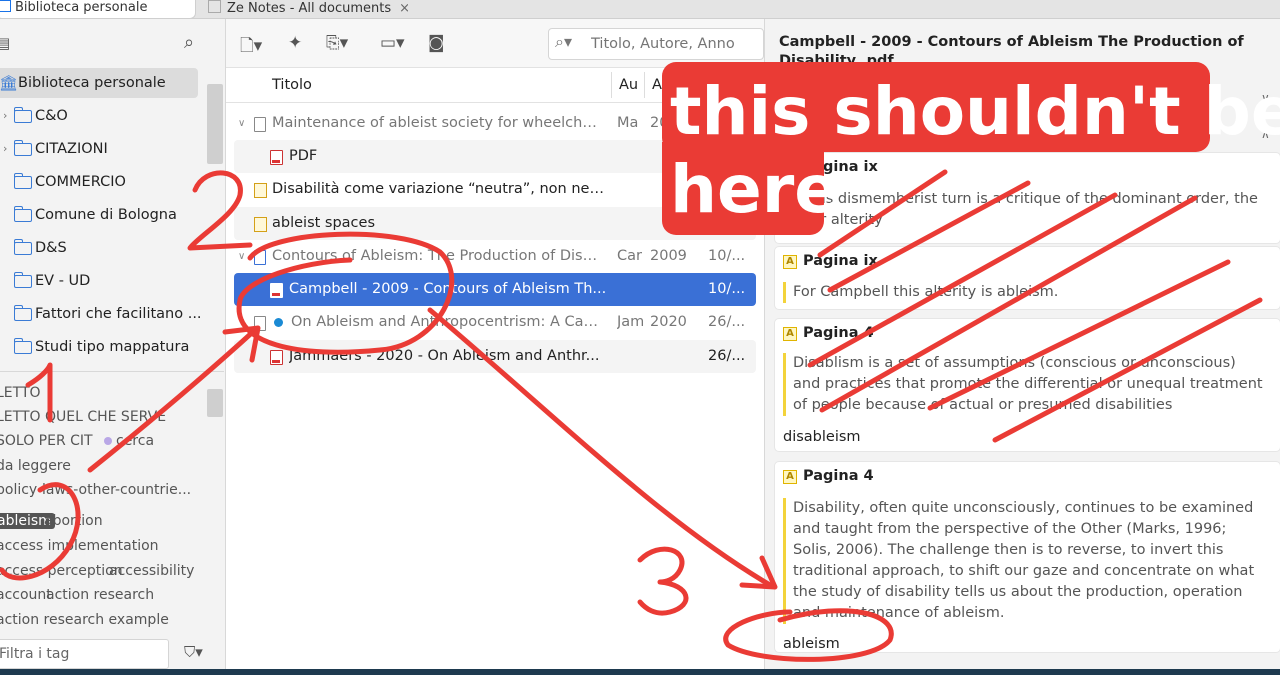 The height and width of the screenshot is (675, 1280). What do you see at coordinates (220, 210) in the screenshot?
I see `number-2-stroke` at bounding box center [220, 210].